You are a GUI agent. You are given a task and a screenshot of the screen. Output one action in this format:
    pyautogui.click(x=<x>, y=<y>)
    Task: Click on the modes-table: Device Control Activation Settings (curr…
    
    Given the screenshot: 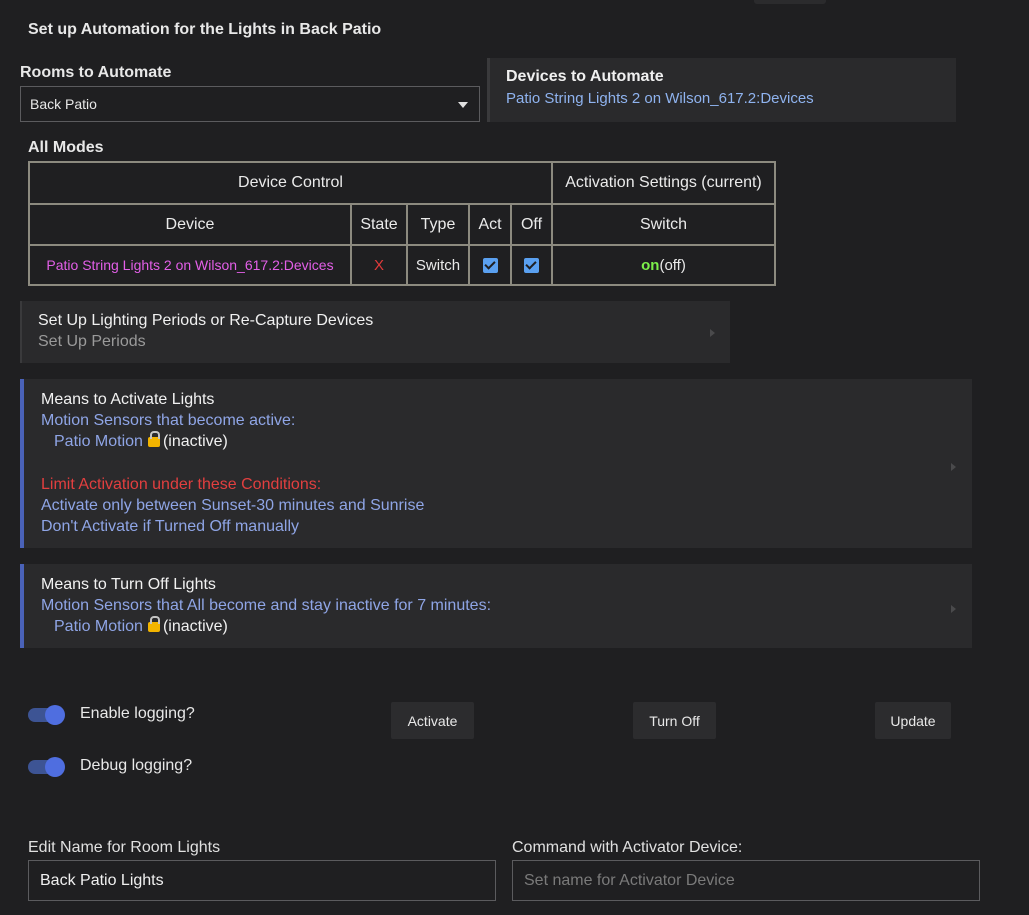 What is the action you would take?
    pyautogui.click(x=402, y=223)
    